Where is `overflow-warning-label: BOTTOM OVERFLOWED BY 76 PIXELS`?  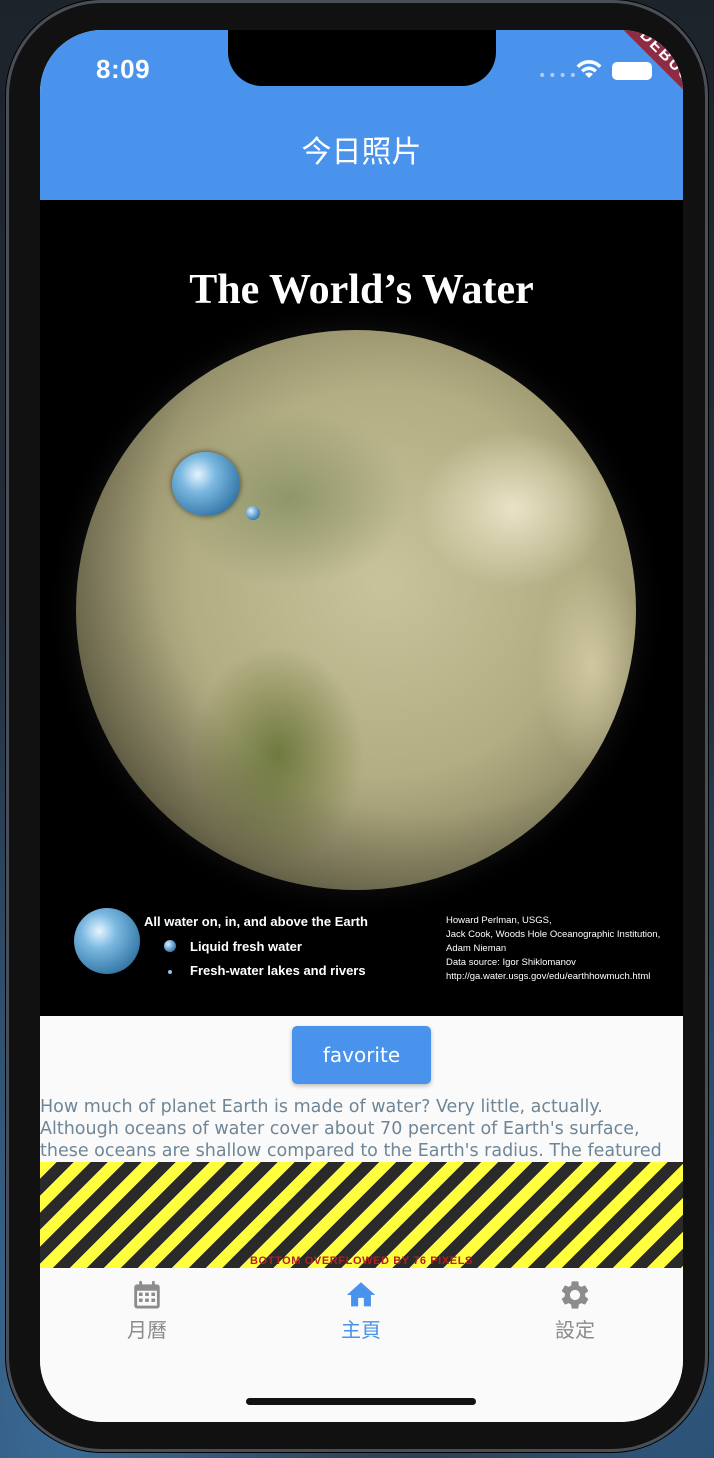
overflow-warning-label: BOTTOM OVERFLOWED BY 76 PIXELS is located at coordinates (361, 1261).